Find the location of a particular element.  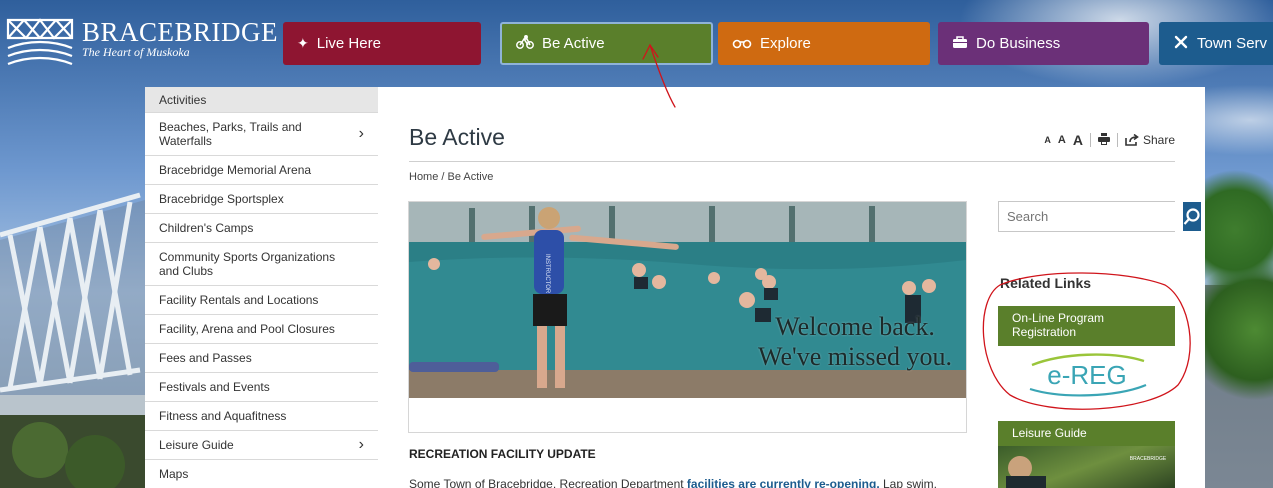

site-logo: BRACEBRIDGE The Heart of Muskoka is located at coordinates (142, 45).